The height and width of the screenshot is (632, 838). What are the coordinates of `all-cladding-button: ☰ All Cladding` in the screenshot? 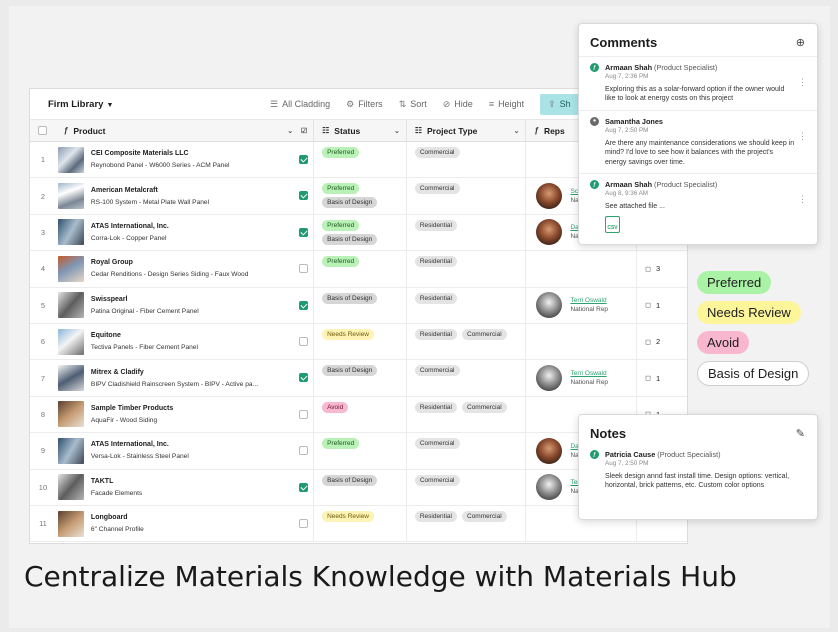 It's located at (300, 104).